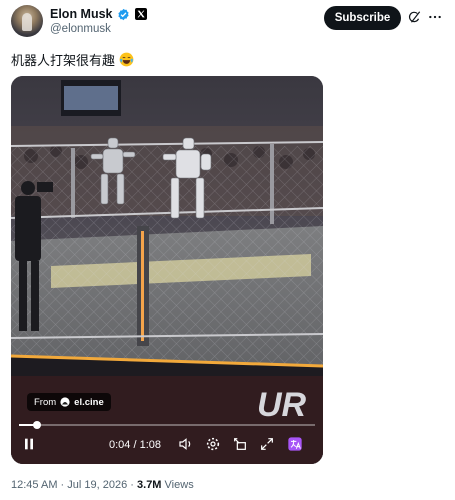 The image size is (455, 500). Describe the element at coordinates (126, 59) in the screenshot. I see `face-with-tears-of-joy-icon` at that location.